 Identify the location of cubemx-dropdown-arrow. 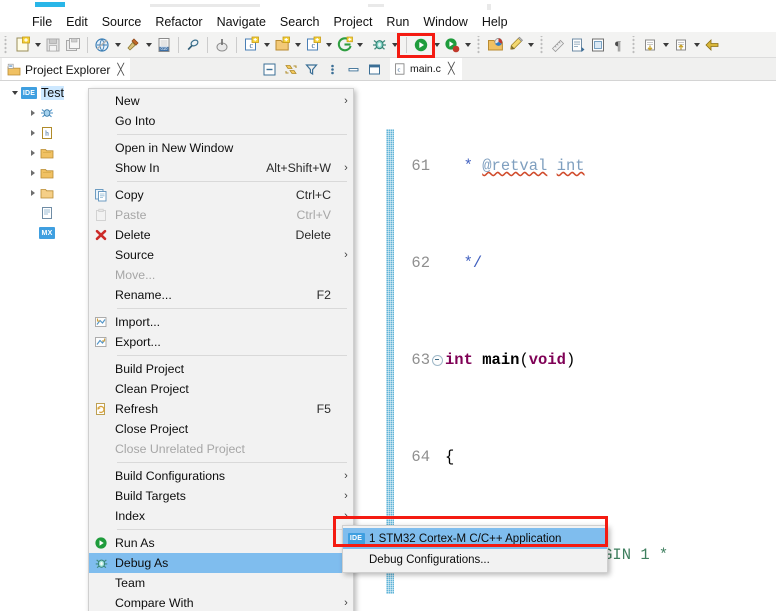
(359, 45).